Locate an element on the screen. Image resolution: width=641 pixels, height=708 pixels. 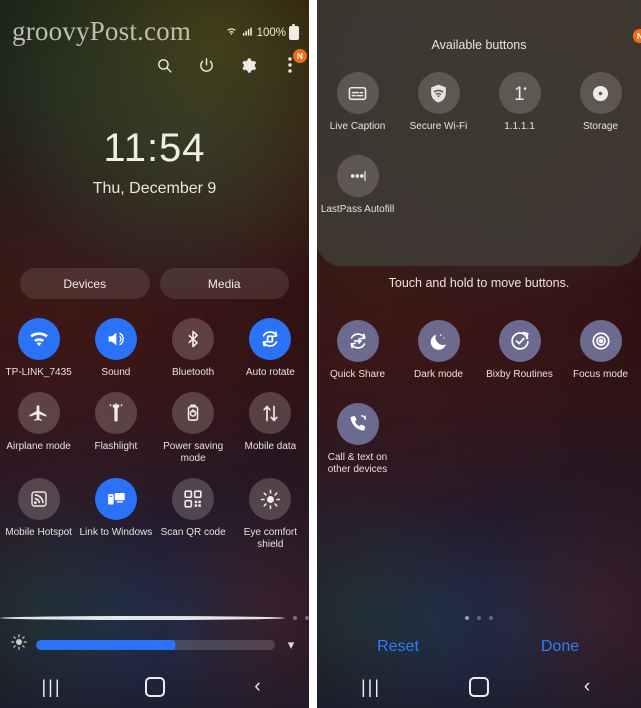
battery-percent-label: 100% is located at coordinates (271, 33).